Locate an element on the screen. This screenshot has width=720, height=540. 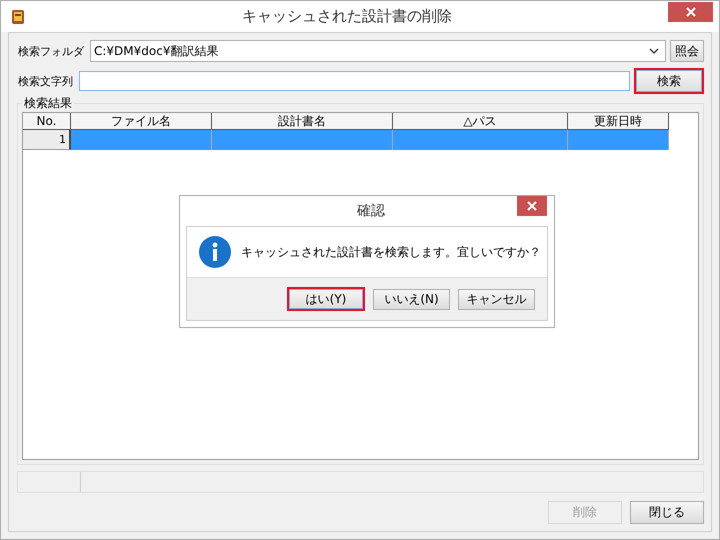
dialog-button: いいえ(N) is located at coordinates (411, 299).